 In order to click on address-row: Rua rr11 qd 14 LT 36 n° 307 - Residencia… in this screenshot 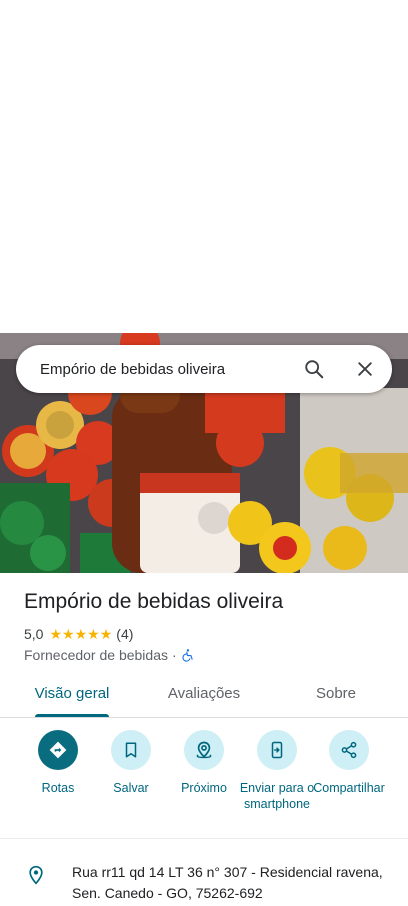, I will do `click(204, 879)`.